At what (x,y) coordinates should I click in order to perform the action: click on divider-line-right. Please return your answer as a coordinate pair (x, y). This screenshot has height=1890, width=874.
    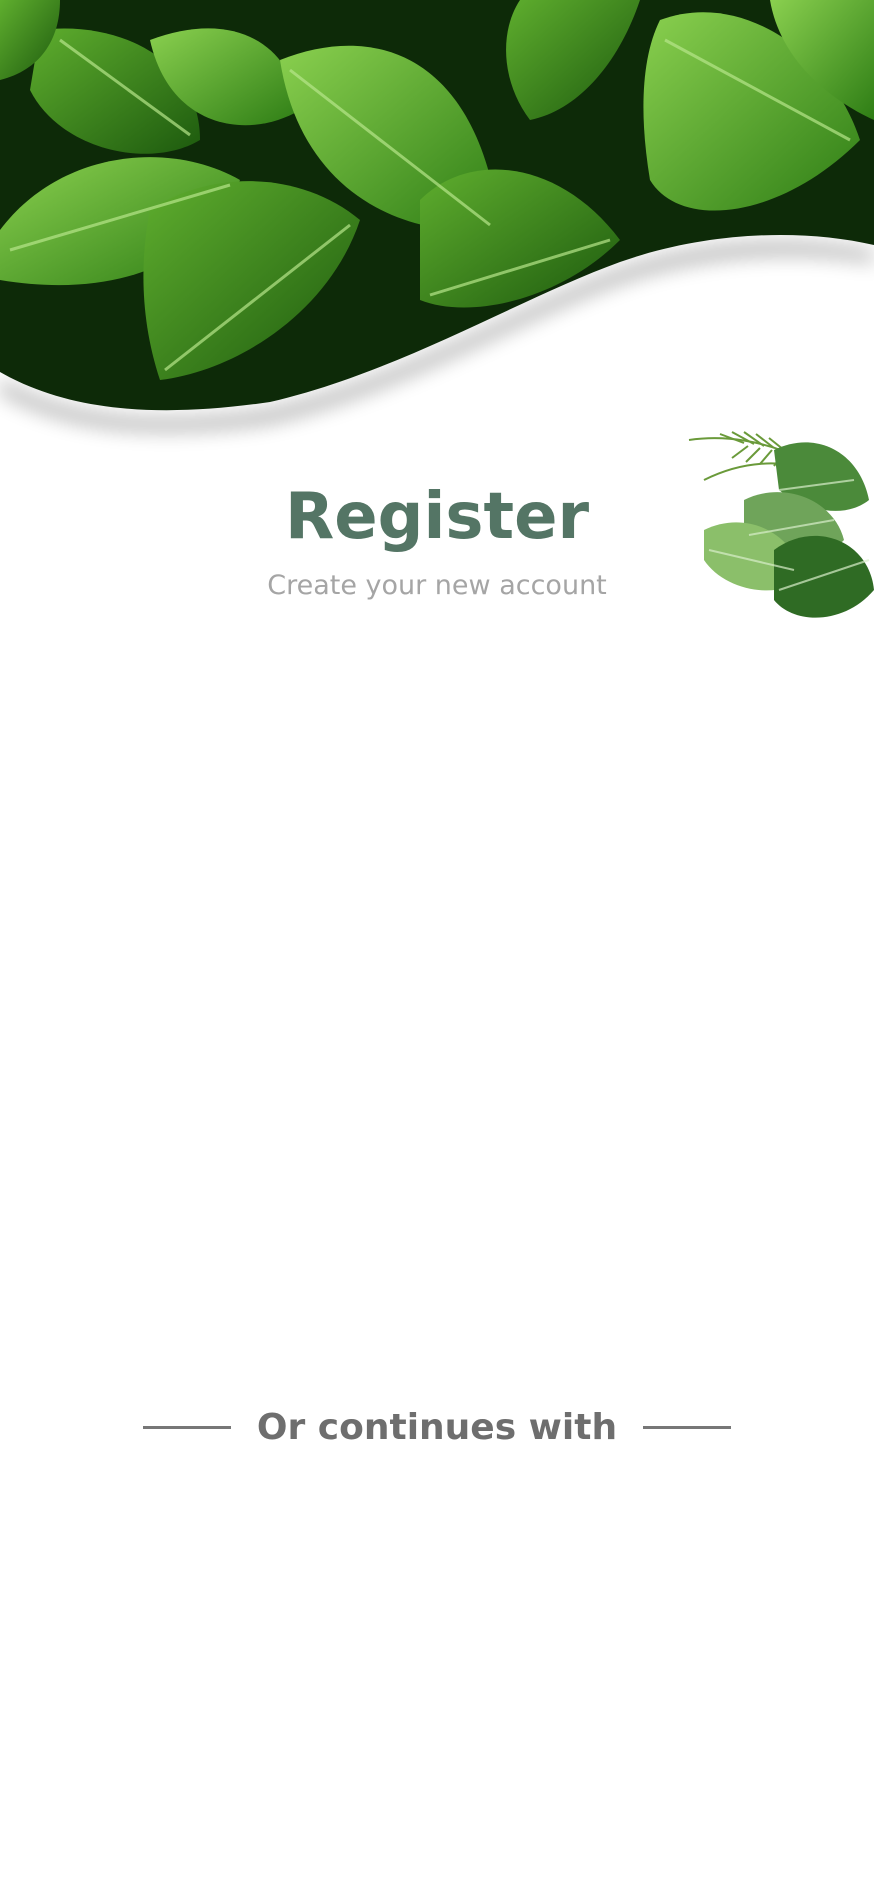
    Looking at the image, I should click on (687, 1427).